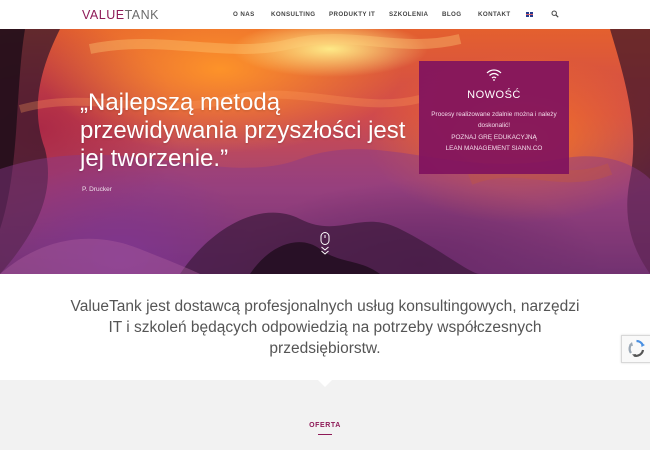 This screenshot has height=450, width=650. What do you see at coordinates (494, 95) in the screenshot?
I see `news-title: NOWOŚĆ` at bounding box center [494, 95].